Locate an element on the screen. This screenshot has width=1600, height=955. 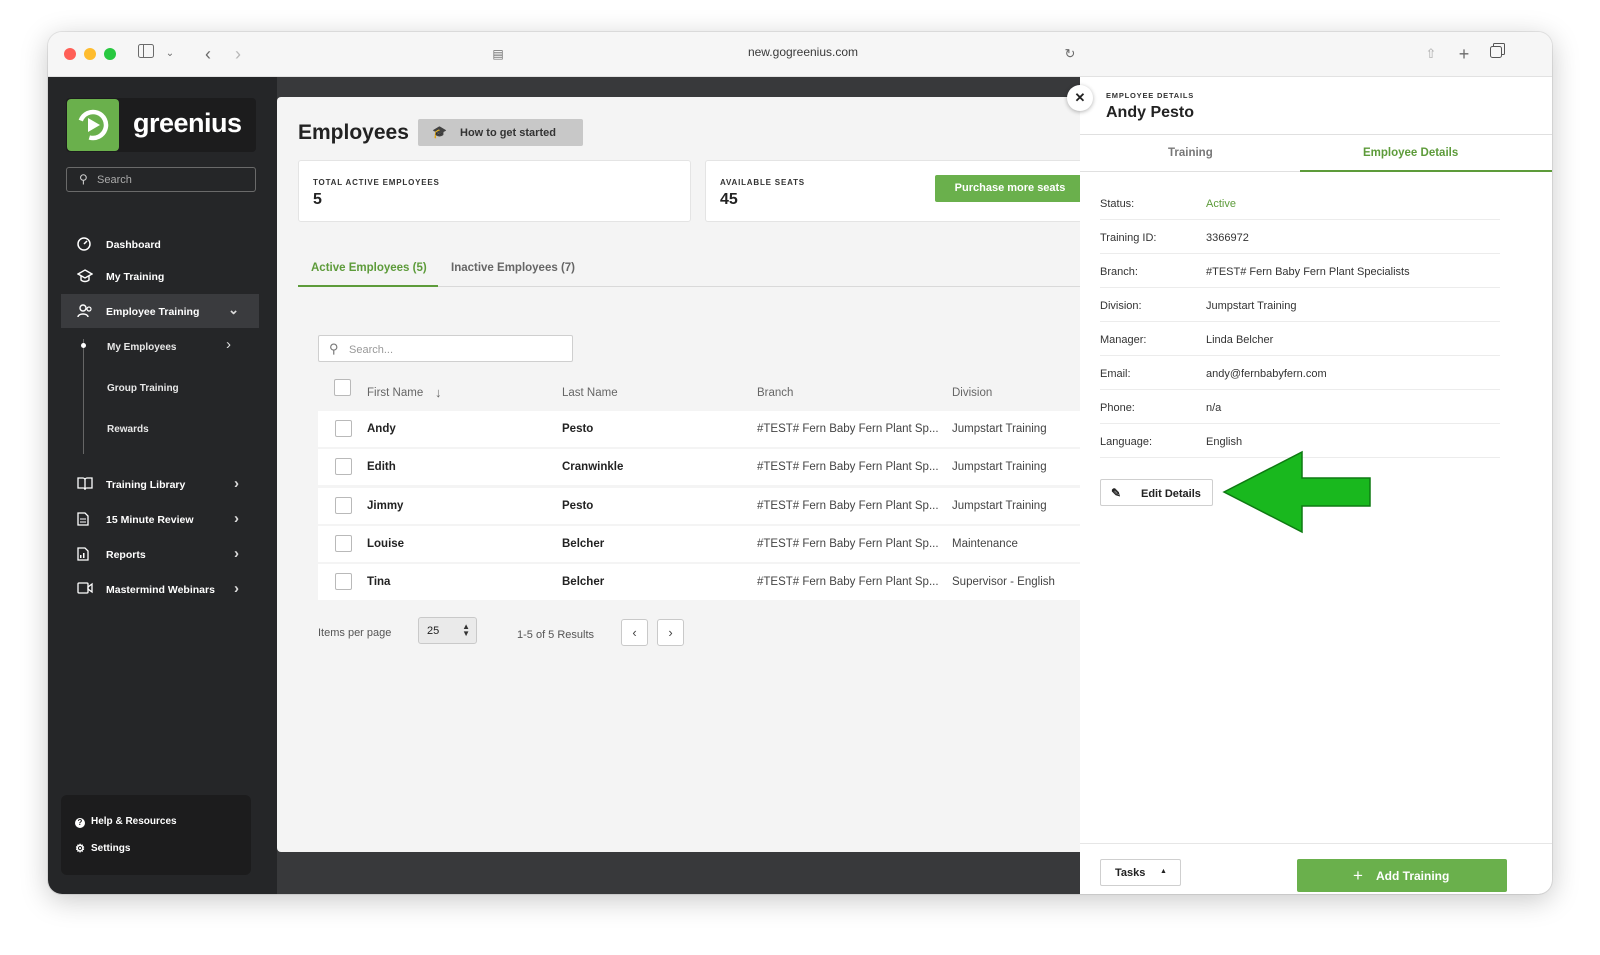
edit-details-button: ✎ Edit Details is located at coordinates (1156, 492).